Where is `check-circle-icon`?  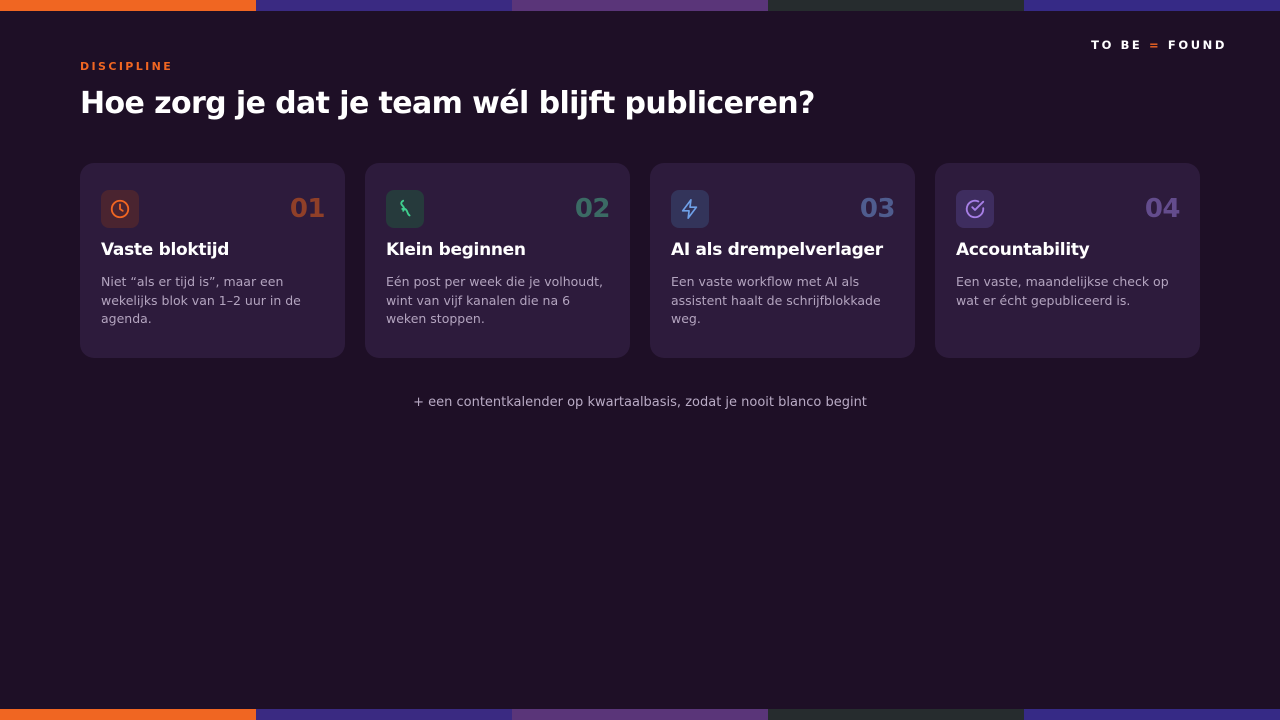
check-circle-icon is located at coordinates (975, 208).